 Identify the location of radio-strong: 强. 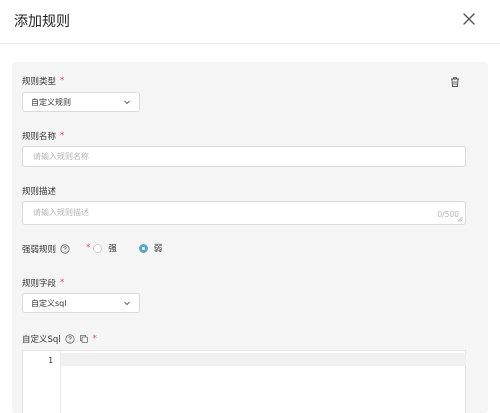
(105, 248).